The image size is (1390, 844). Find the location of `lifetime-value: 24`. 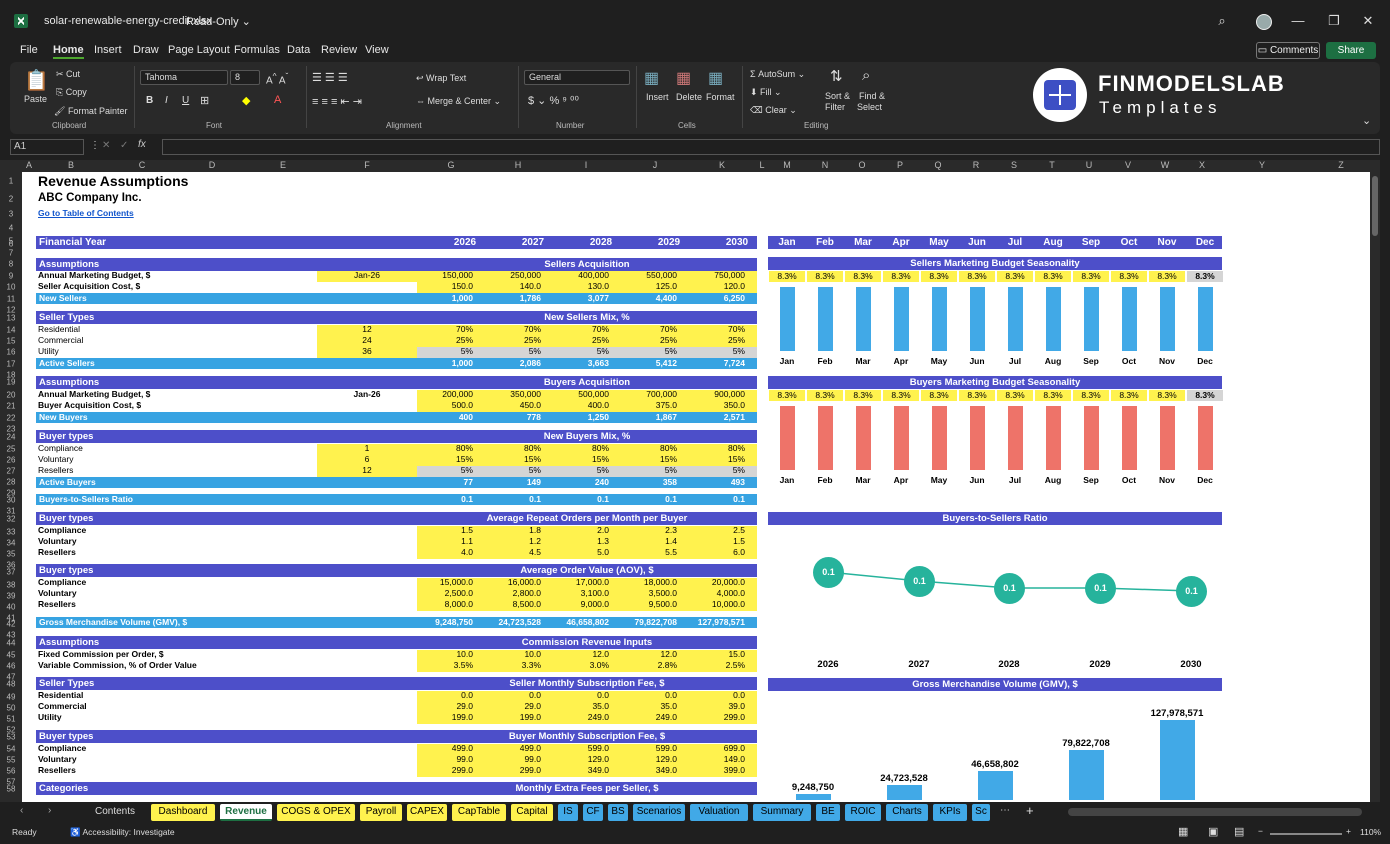

lifetime-value: 24 is located at coordinates (367, 340).